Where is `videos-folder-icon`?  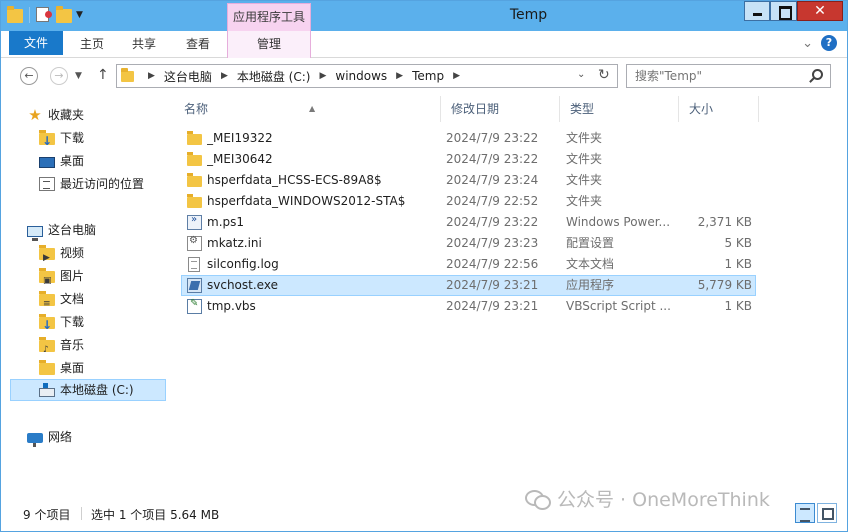
videos-folder-icon is located at coordinates (47, 257).